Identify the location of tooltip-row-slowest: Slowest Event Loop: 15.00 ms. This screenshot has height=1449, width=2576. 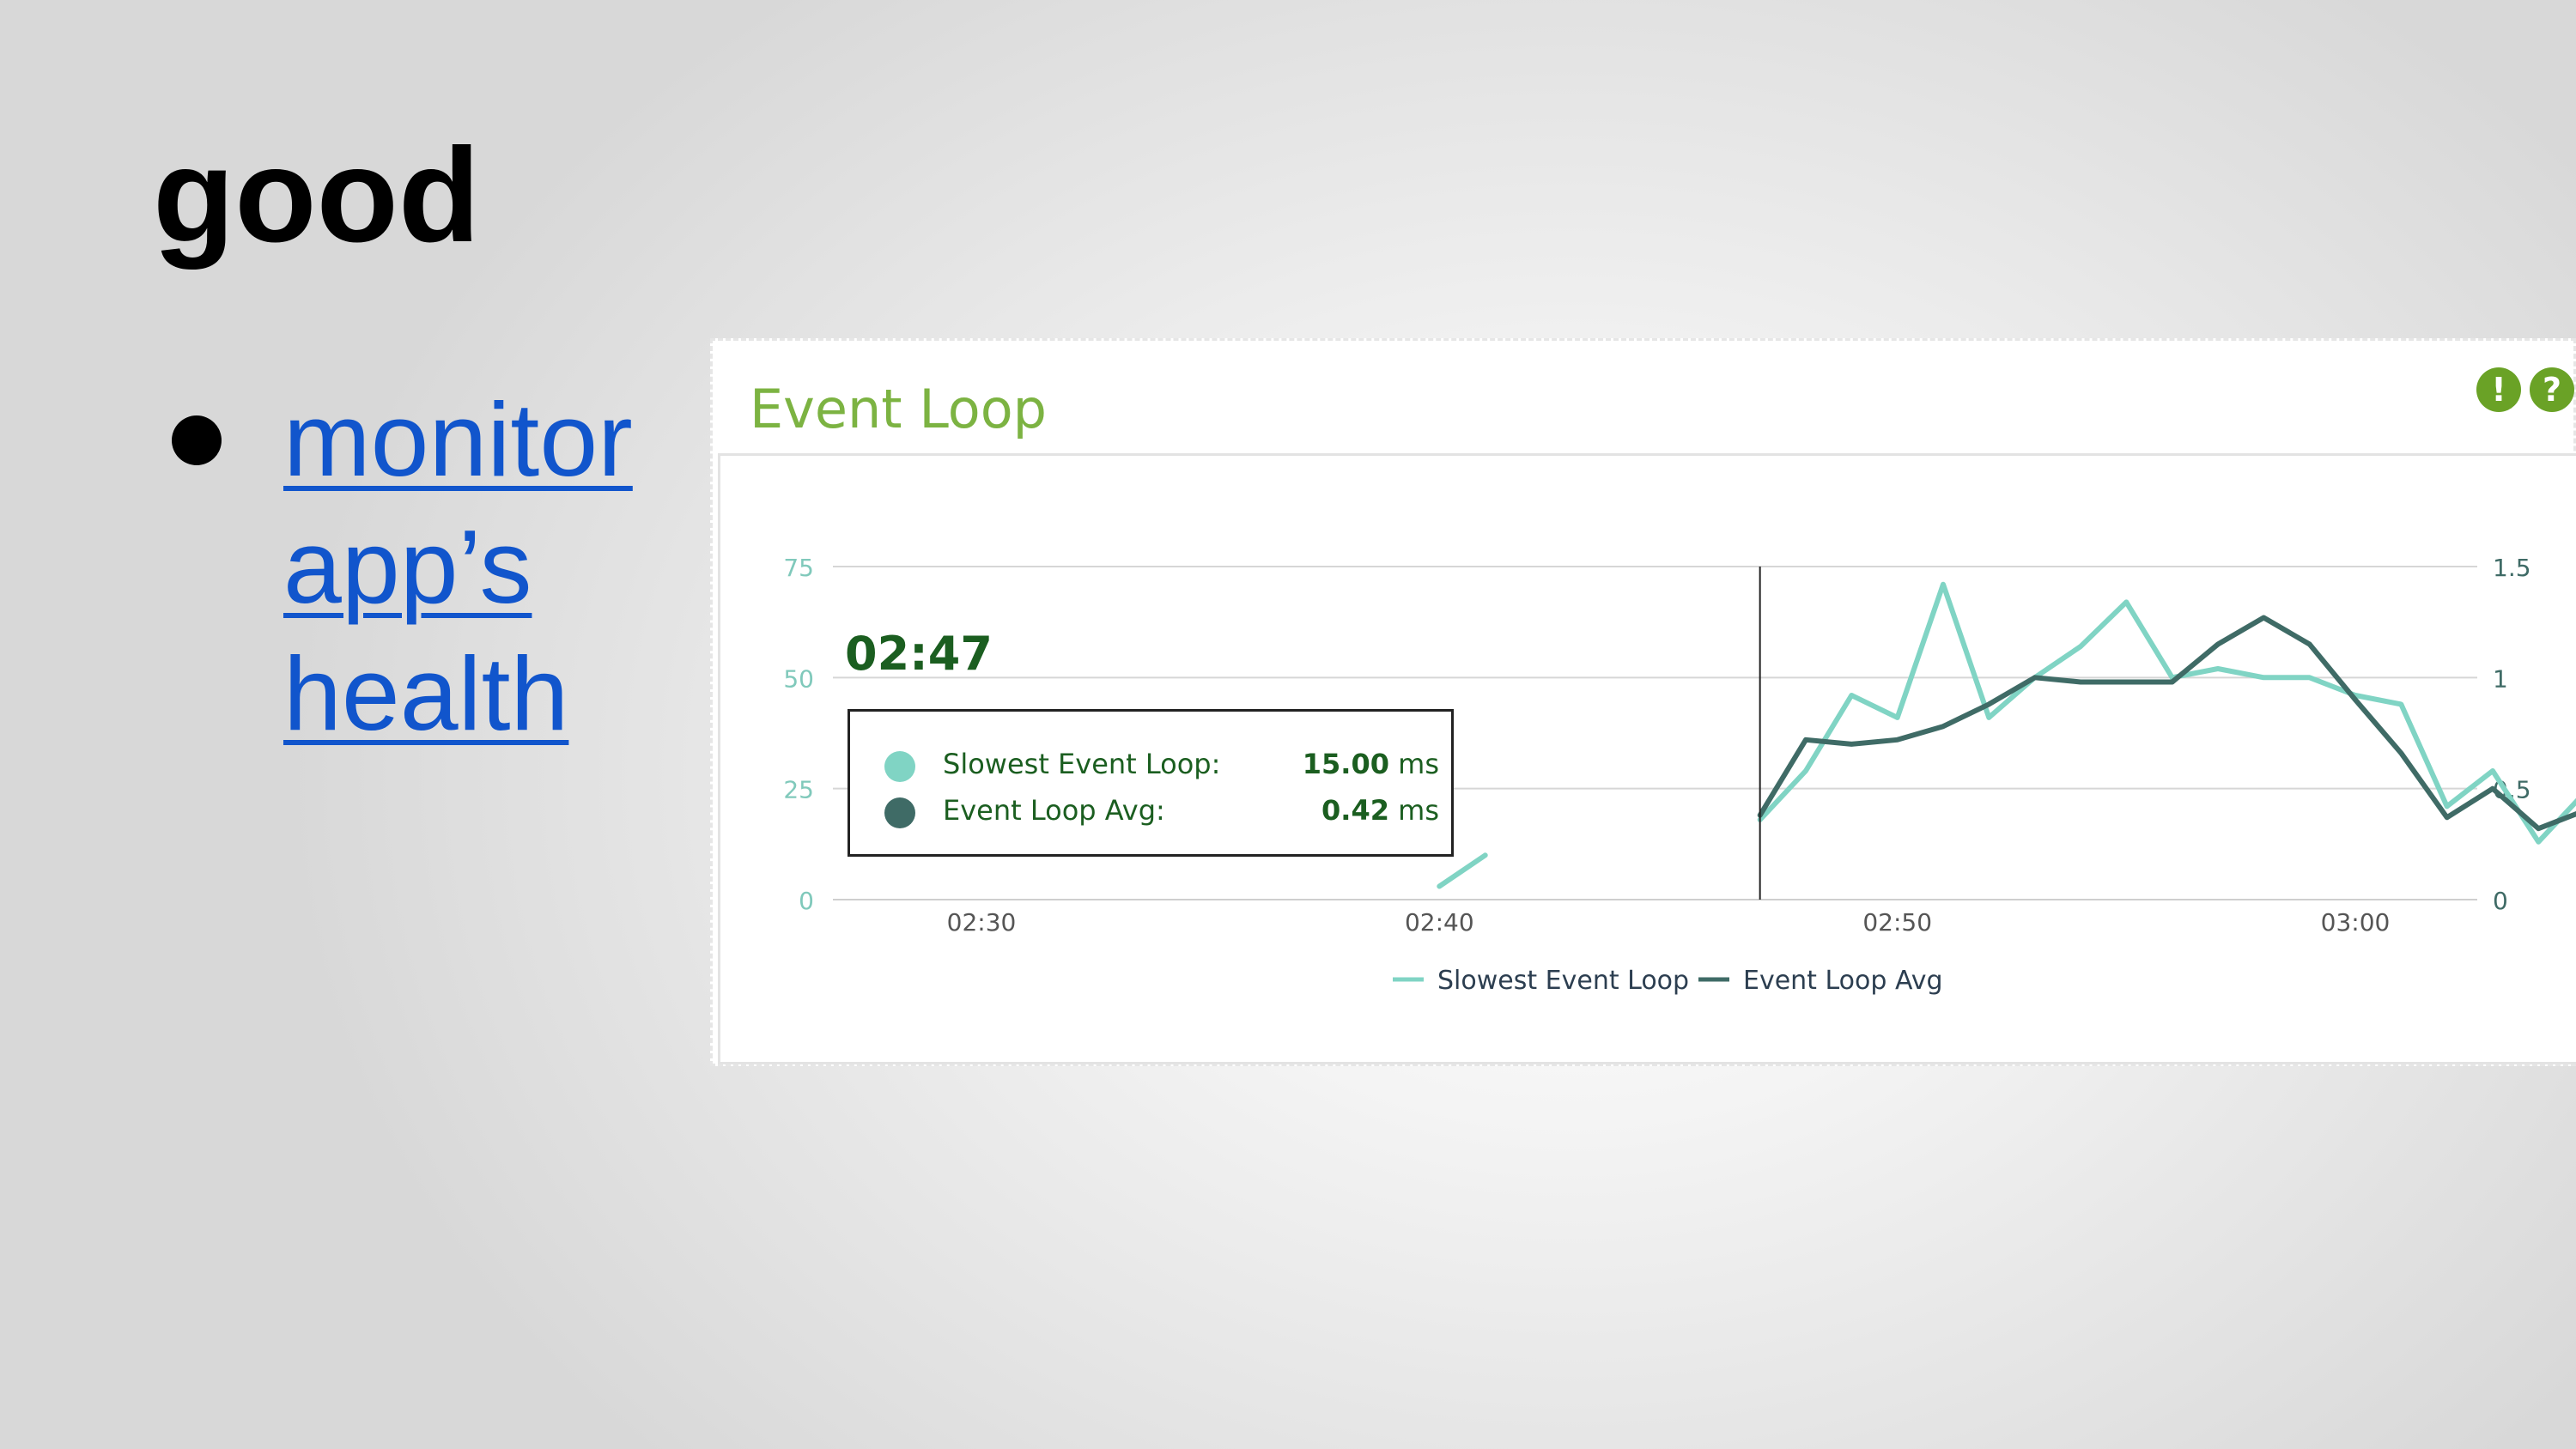
(1162, 766).